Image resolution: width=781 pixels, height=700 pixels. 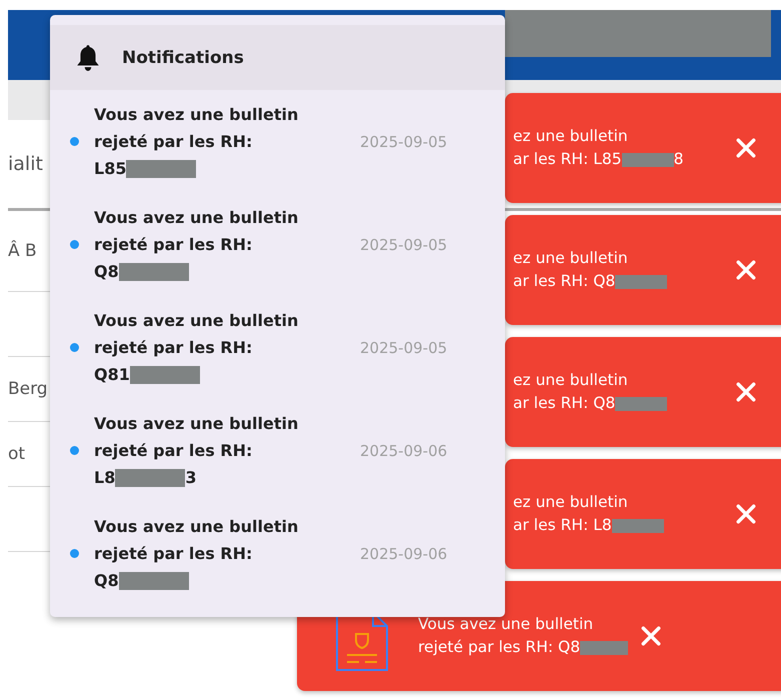 I want to click on table-cell: ot, so click(x=17, y=454).